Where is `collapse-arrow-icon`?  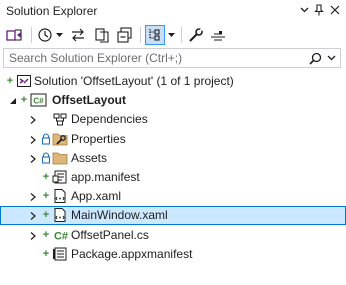 collapse-arrow-icon is located at coordinates (13, 100).